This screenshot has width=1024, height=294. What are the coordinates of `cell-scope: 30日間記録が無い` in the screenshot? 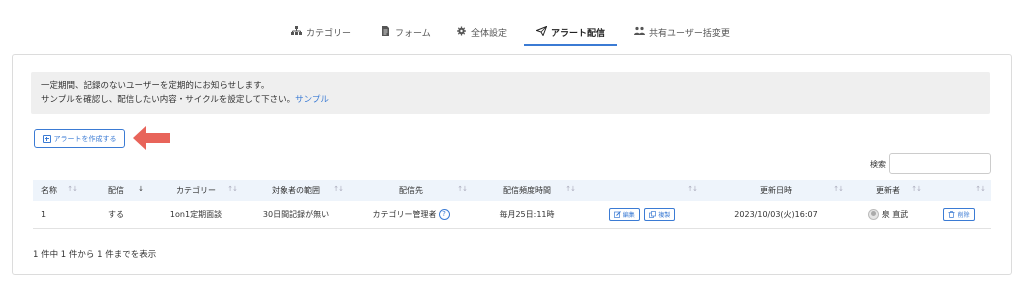 It's located at (296, 214).